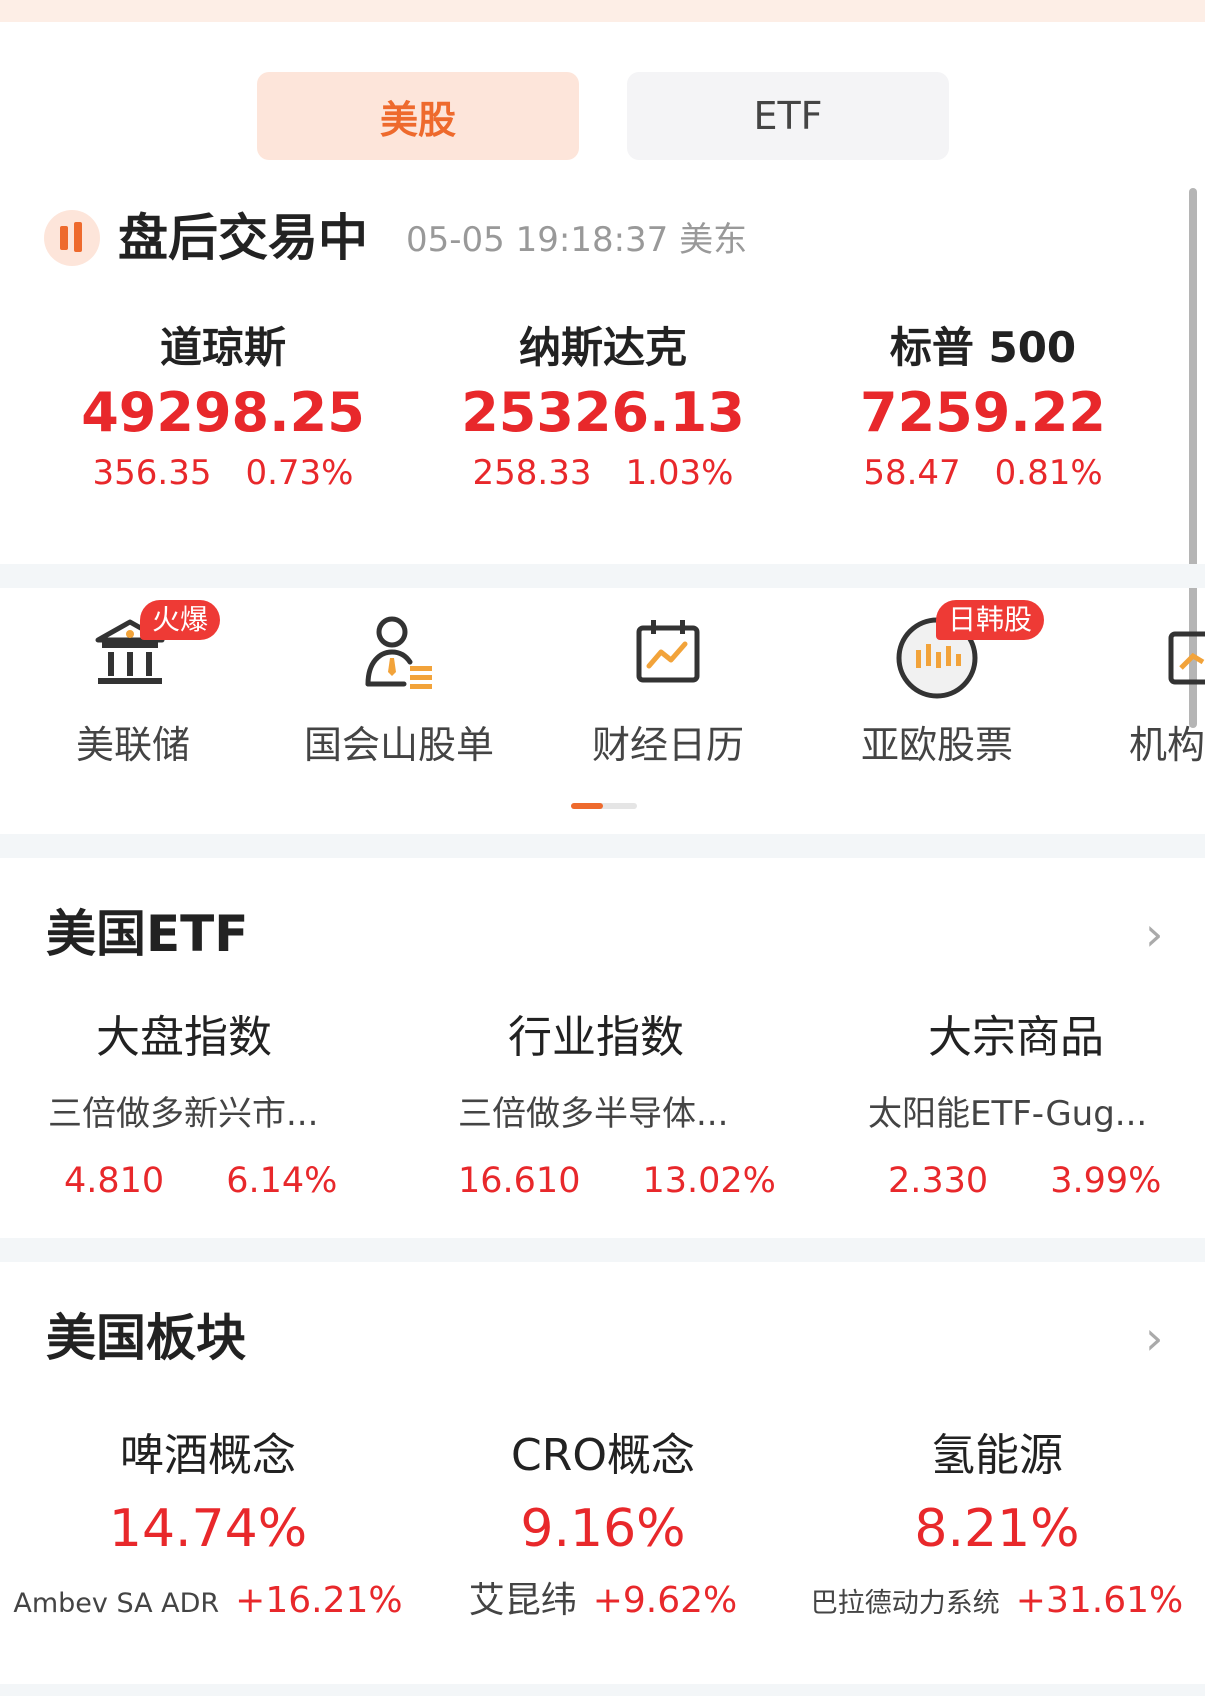  What do you see at coordinates (222, 347) in the screenshot?
I see `index-name: 道琼斯` at bounding box center [222, 347].